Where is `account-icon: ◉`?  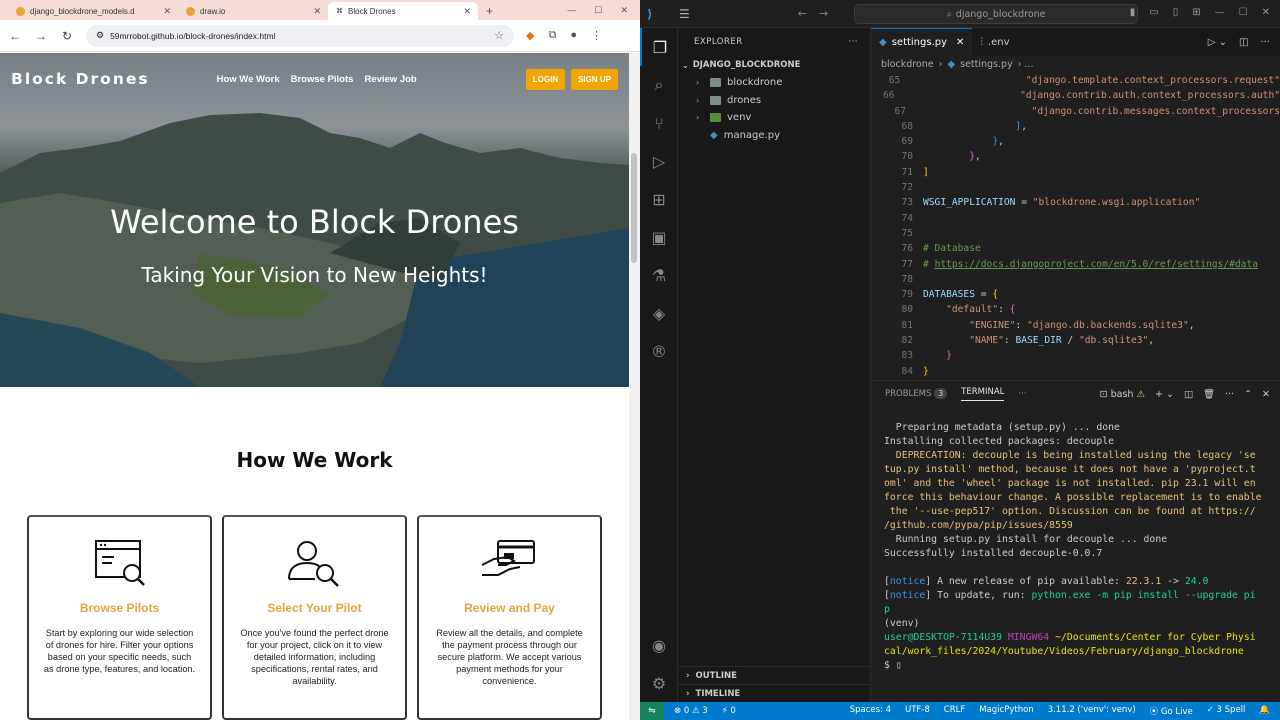
account-icon: ◉ is located at coordinates (659, 645).